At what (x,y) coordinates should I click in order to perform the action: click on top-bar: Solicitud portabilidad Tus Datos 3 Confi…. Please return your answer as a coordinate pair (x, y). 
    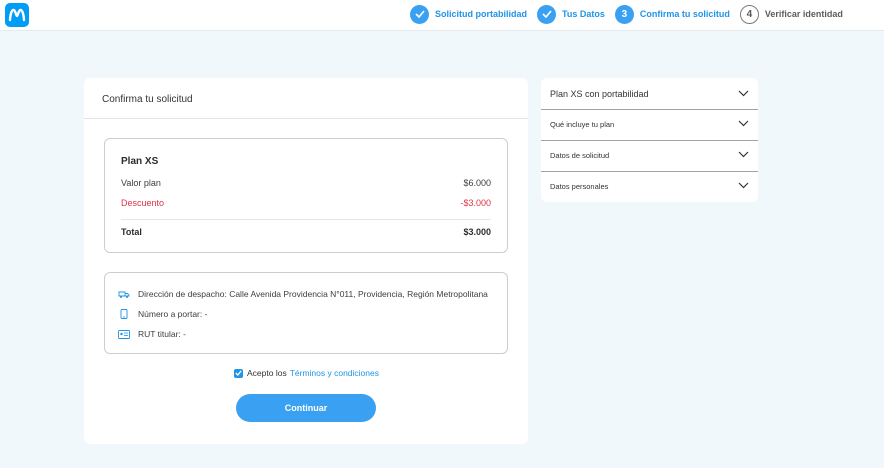
    Looking at the image, I should click on (442, 15).